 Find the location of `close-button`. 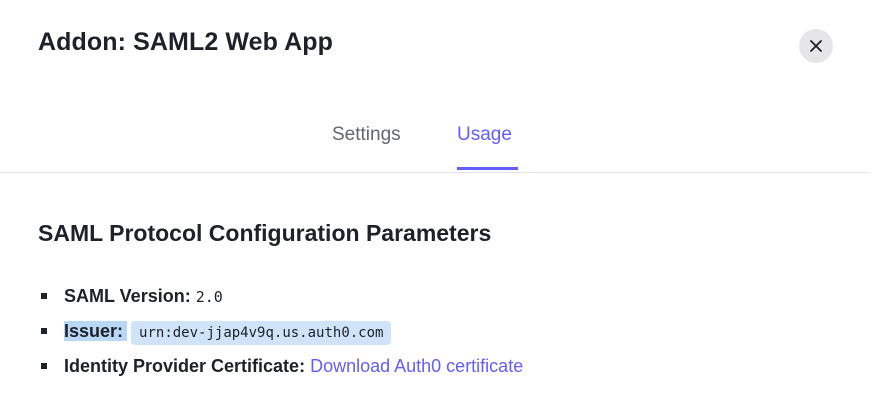

close-button is located at coordinates (816, 46).